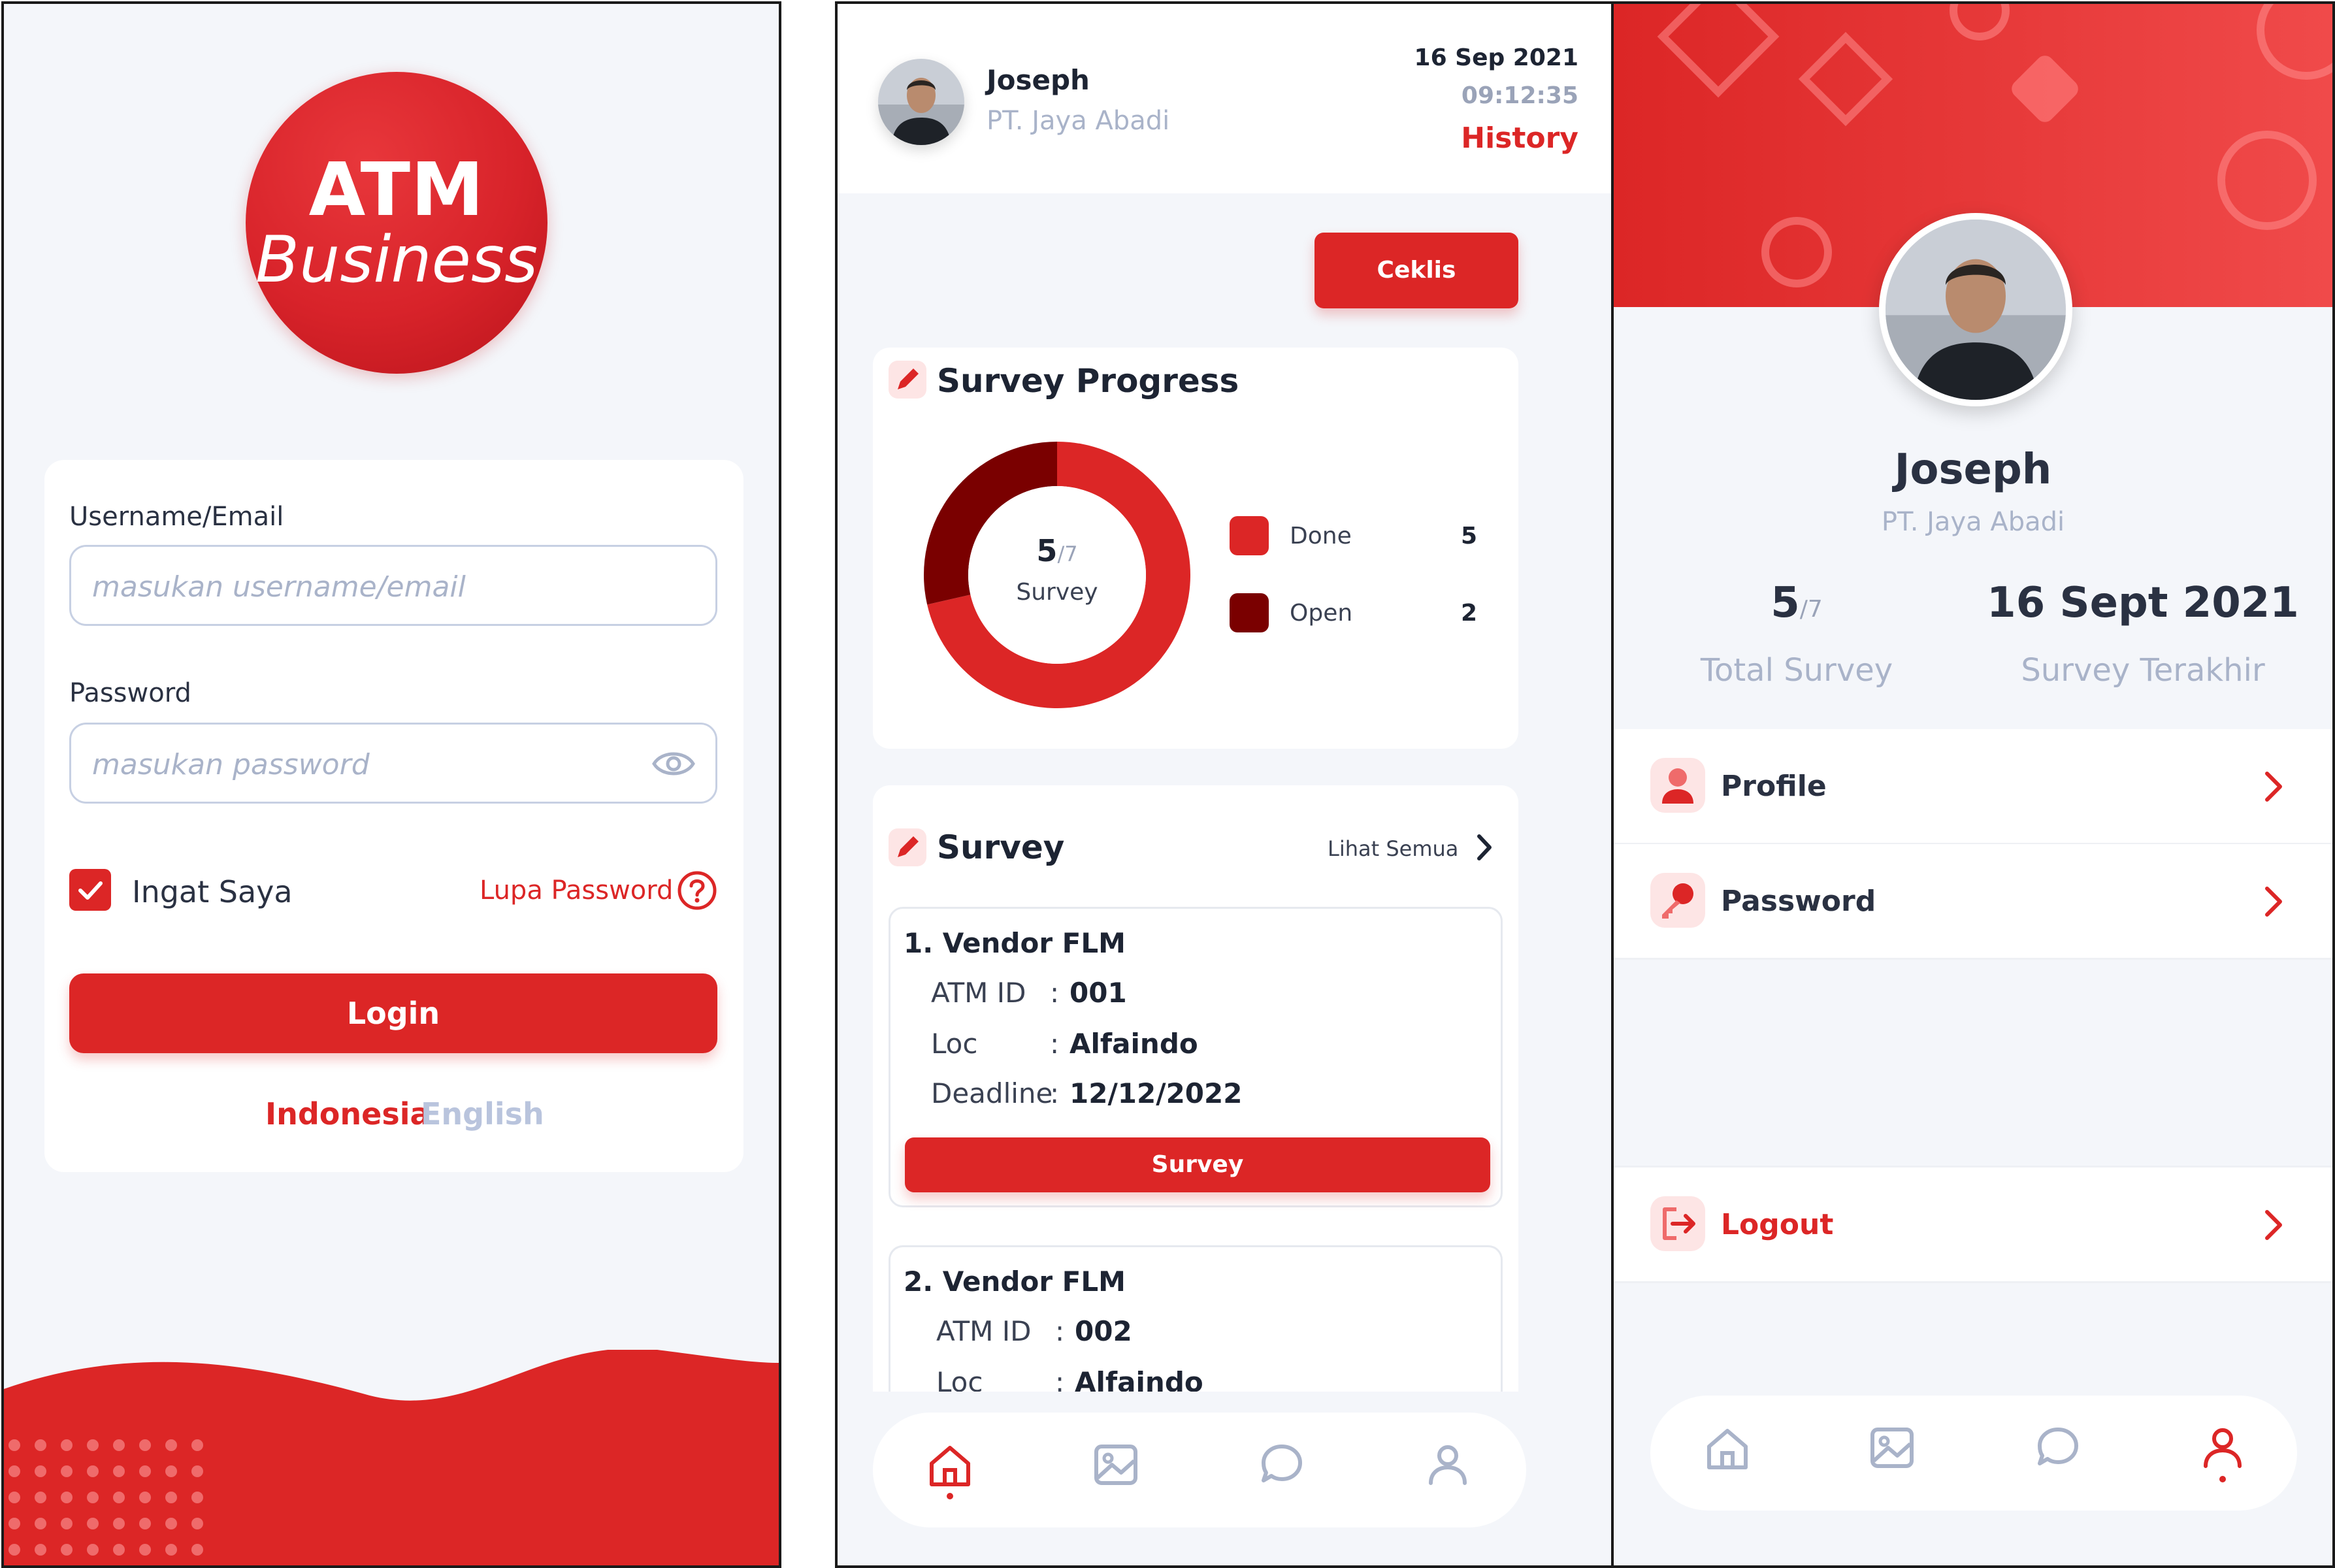 This screenshot has width=2335, height=1568. I want to click on legend-swatch-done, so click(1249, 535).